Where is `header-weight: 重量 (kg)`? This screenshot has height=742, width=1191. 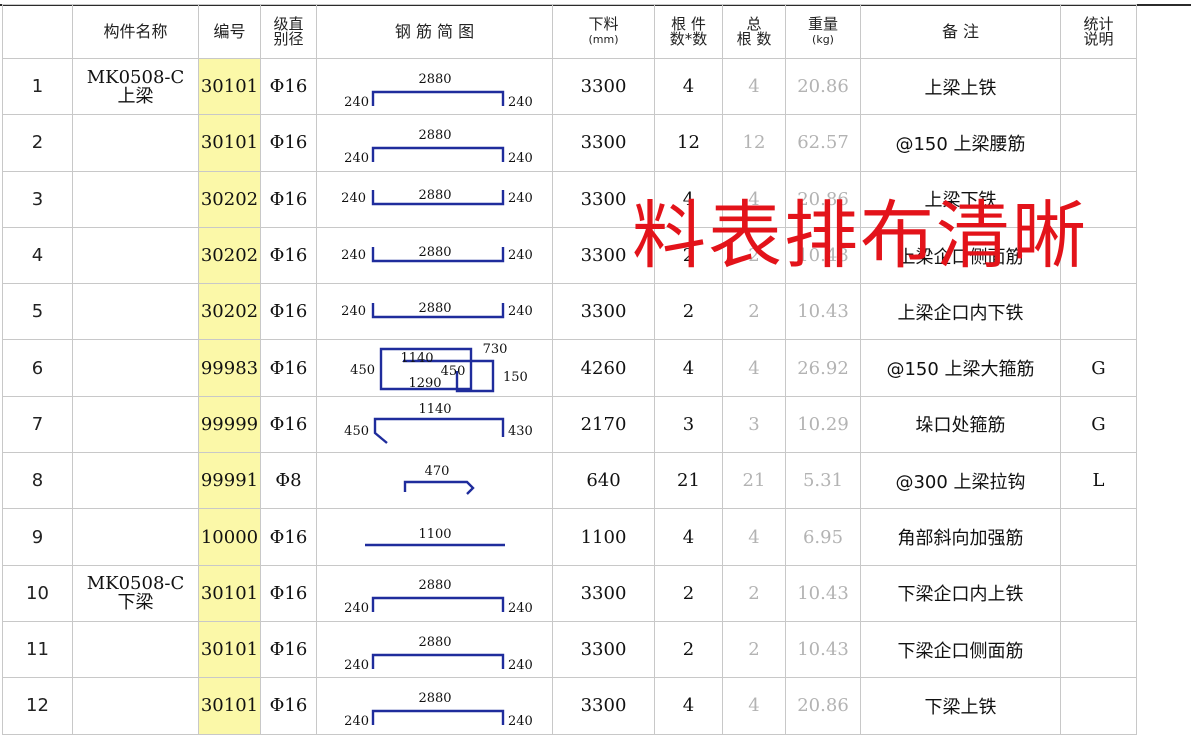 header-weight: 重量 (kg) is located at coordinates (823, 31).